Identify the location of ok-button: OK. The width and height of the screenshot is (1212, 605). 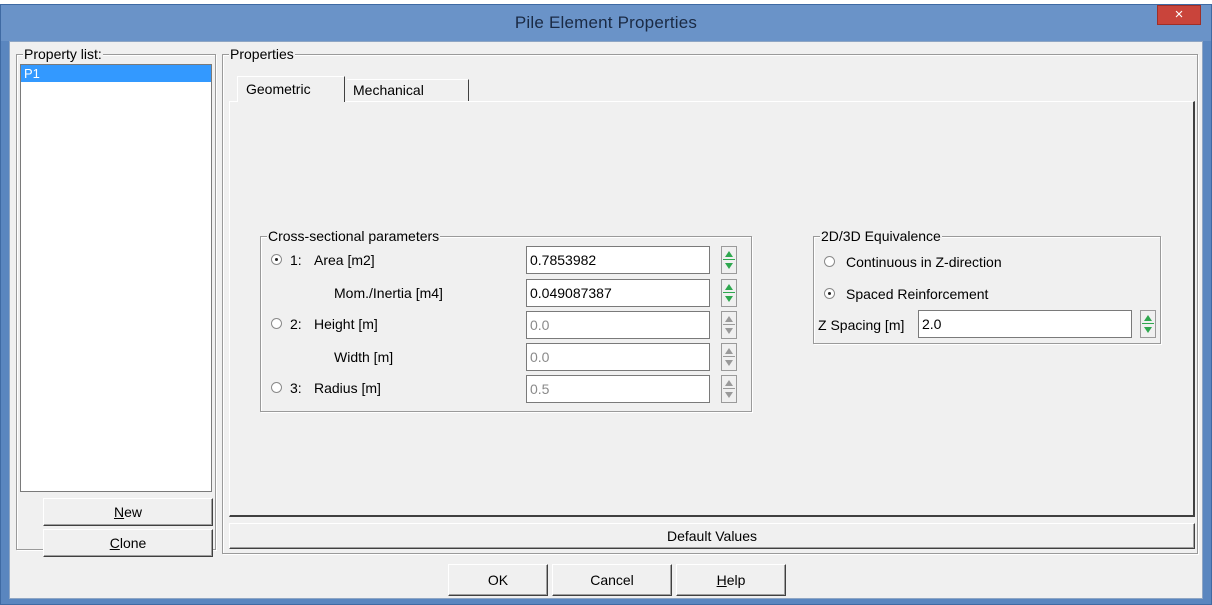
(498, 580).